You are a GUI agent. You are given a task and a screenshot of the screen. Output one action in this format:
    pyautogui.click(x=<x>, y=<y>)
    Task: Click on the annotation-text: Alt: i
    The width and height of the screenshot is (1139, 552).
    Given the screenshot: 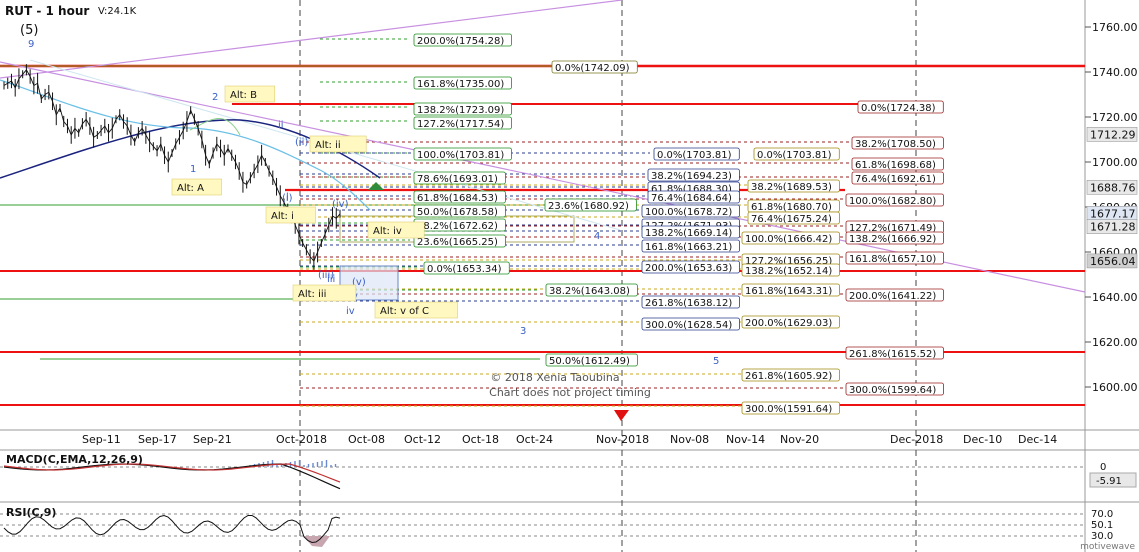 What is the action you would take?
    pyautogui.click(x=282, y=216)
    